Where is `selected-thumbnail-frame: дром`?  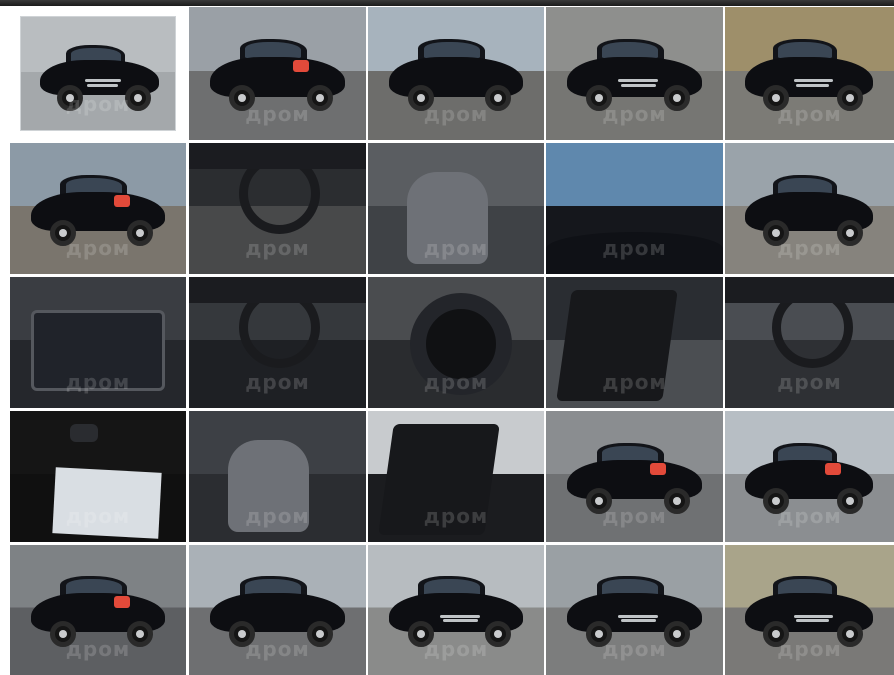 selected-thumbnail-frame: дром is located at coordinates (98, 73).